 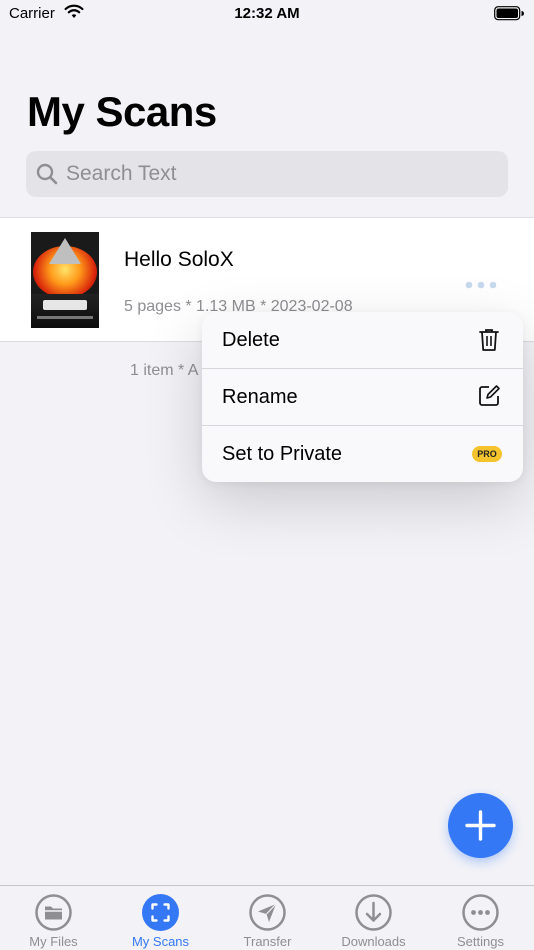 What do you see at coordinates (480, 941) in the screenshot?
I see `tab-label: Settings` at bounding box center [480, 941].